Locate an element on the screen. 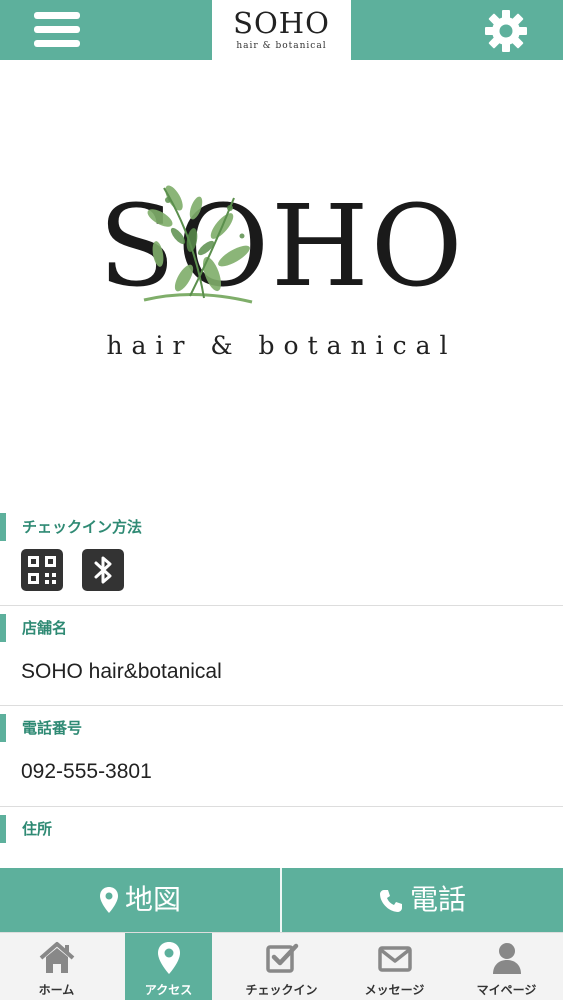 Image resolution: width=563 pixels, height=1000 pixels. tab-checkin: チェックイン is located at coordinates (281, 966).